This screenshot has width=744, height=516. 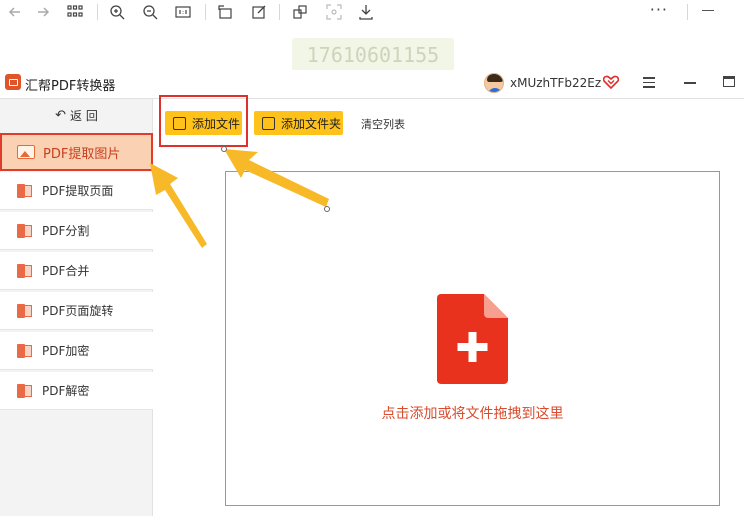 I want to click on sidebar-item-label: PDF提取页面, so click(x=78, y=191).